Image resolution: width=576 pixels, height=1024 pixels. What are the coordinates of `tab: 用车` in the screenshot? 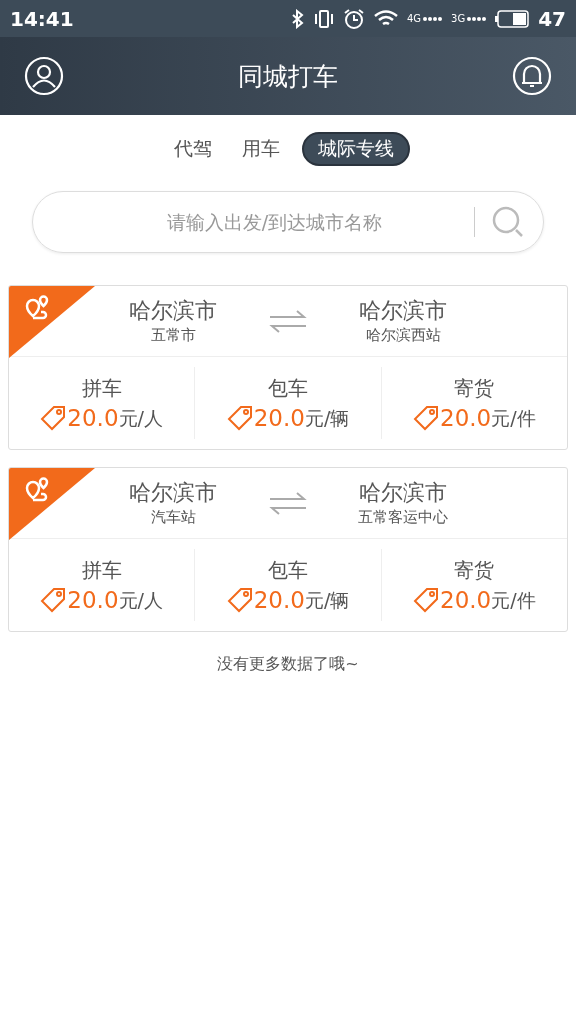 It's located at (261, 149).